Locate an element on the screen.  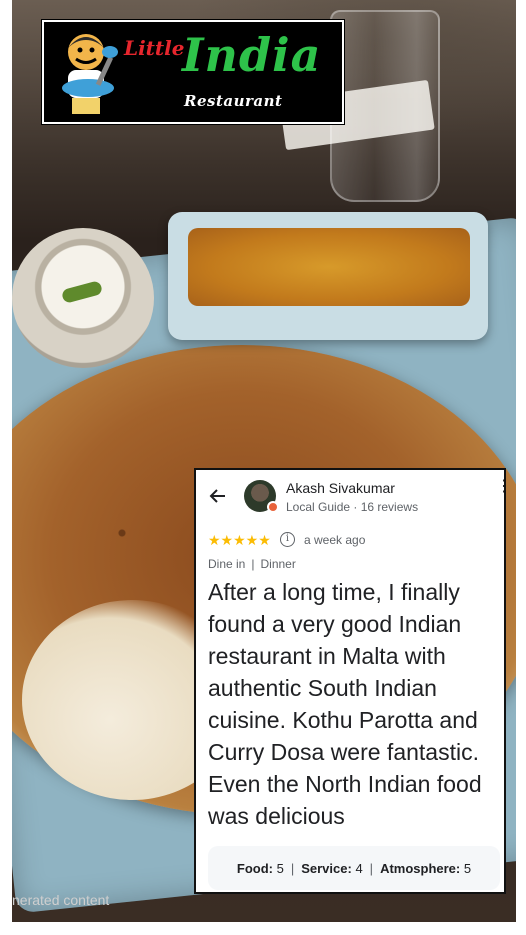
reviewer-meta: Local Guide · 16 reviews is located at coordinates (352, 507).